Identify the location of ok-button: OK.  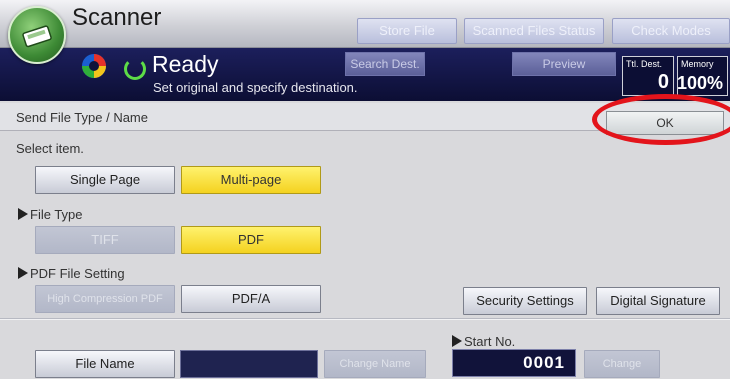
(665, 123).